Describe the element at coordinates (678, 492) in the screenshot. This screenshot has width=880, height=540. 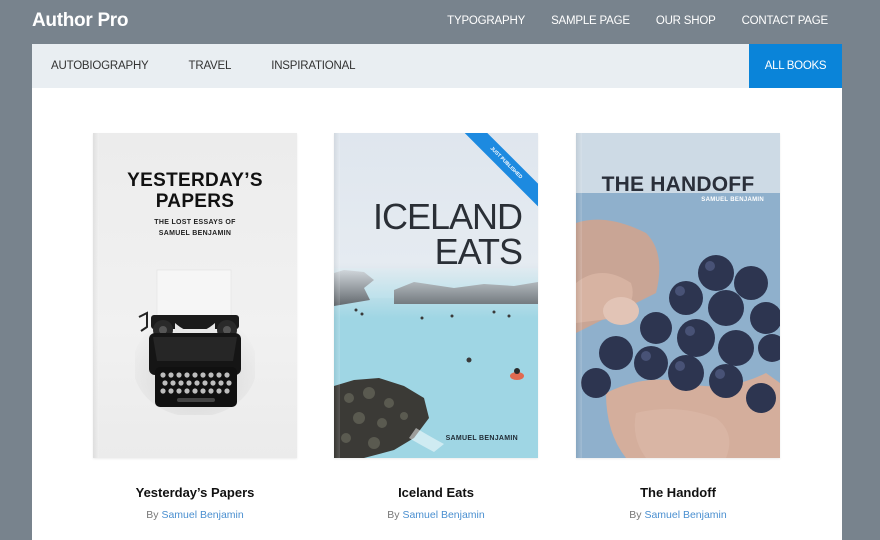
I see `book-title: The Handoff` at that location.